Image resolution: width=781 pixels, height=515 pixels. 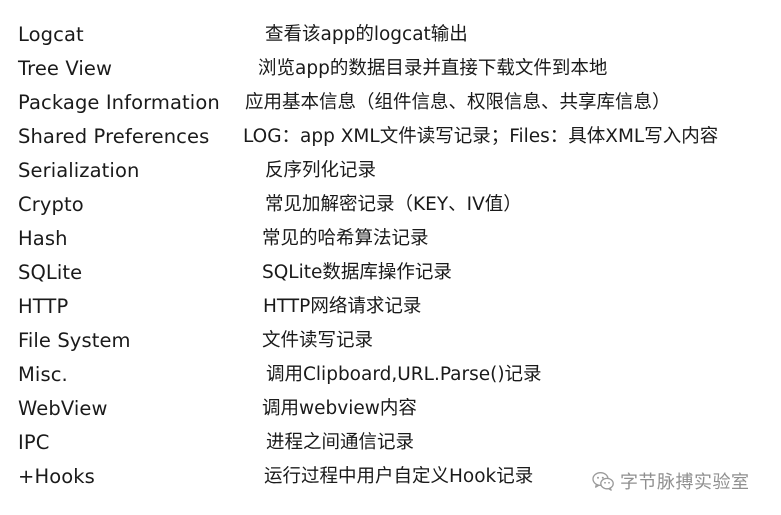 I want to click on watermark: 字节脉搏实验室, so click(x=671, y=481).